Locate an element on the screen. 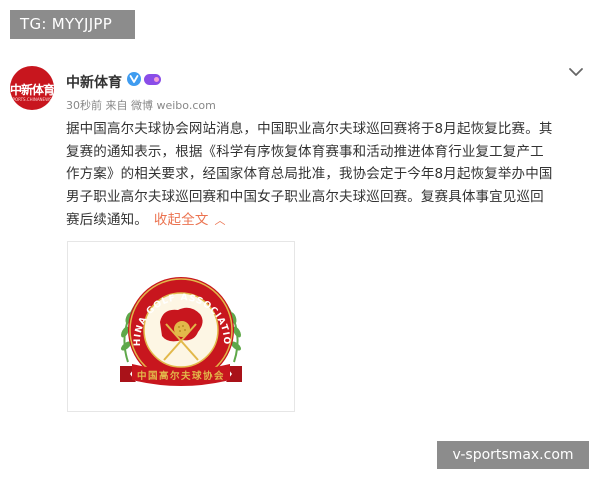 Image resolution: width=600 pixels, height=480 pixels. golf-association-logo: CHINA GOLF ASSOCIATION 中国高尔夫球协会 is located at coordinates (155, 314).